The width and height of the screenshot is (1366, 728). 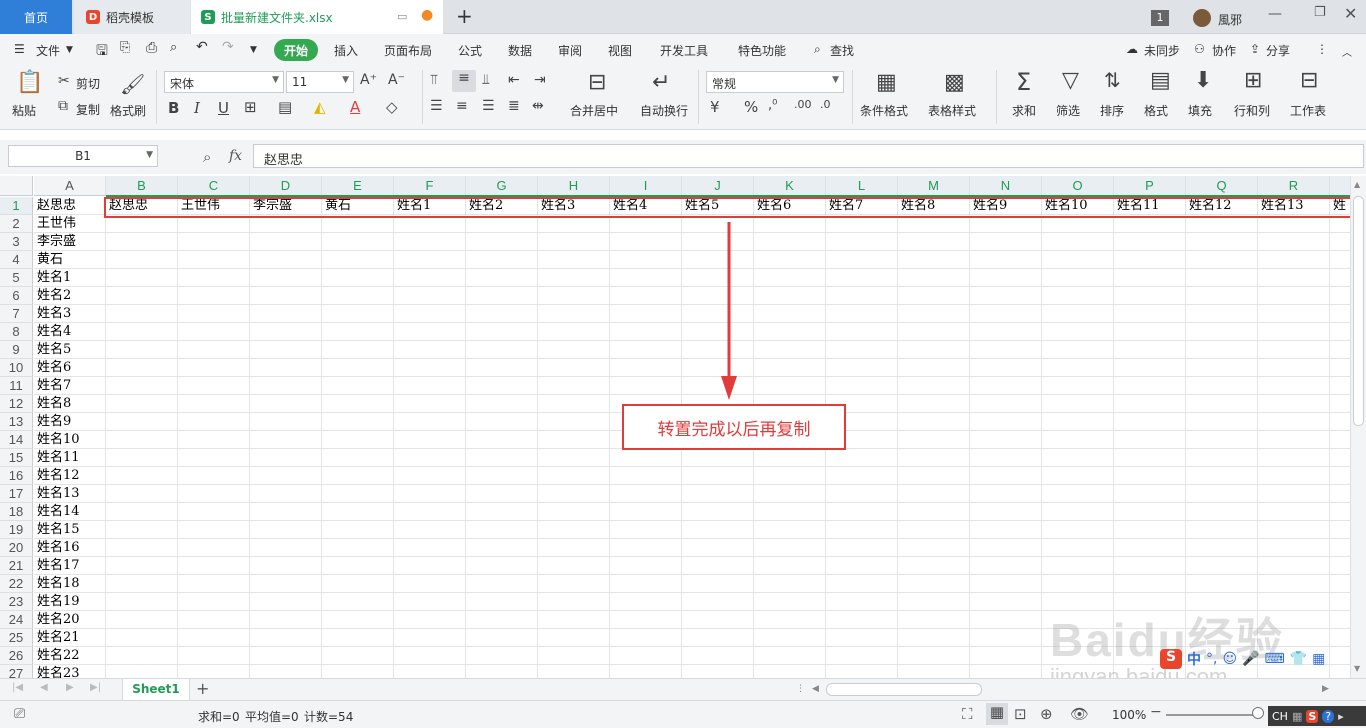 What do you see at coordinates (70, 386) in the screenshot?
I see `cell-a11: 姓名7` at bounding box center [70, 386].